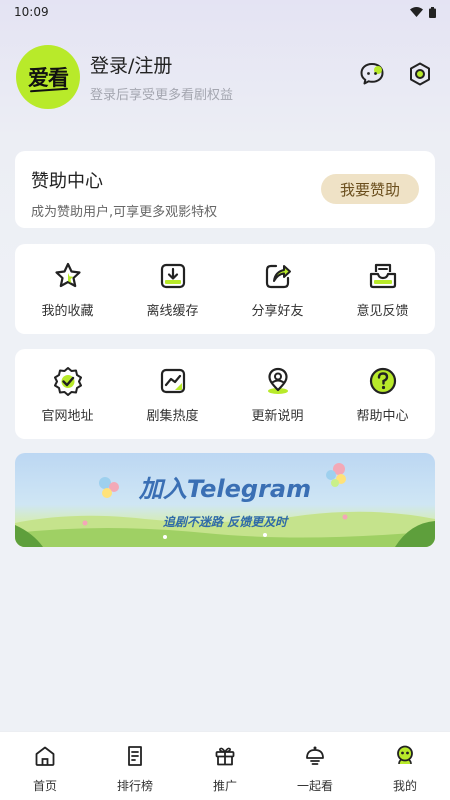 This screenshot has width=450, height=800. I want to click on profile-face-icon, so click(405, 755).